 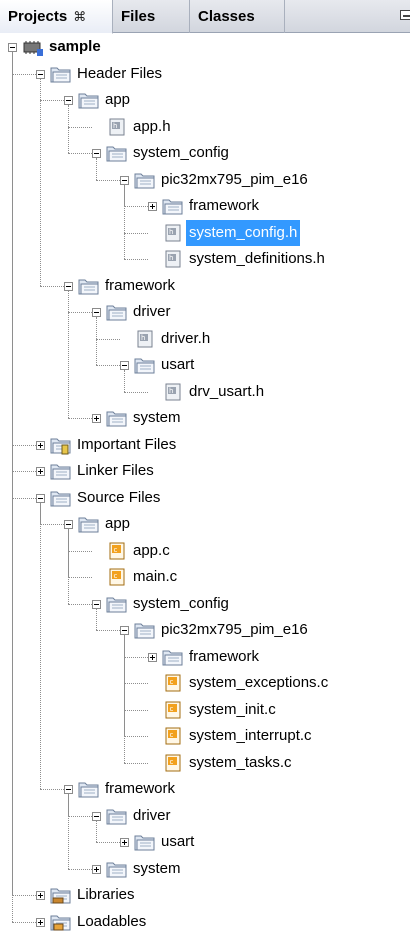 I want to click on tree-node: Linker Files, so click(x=115, y=471).